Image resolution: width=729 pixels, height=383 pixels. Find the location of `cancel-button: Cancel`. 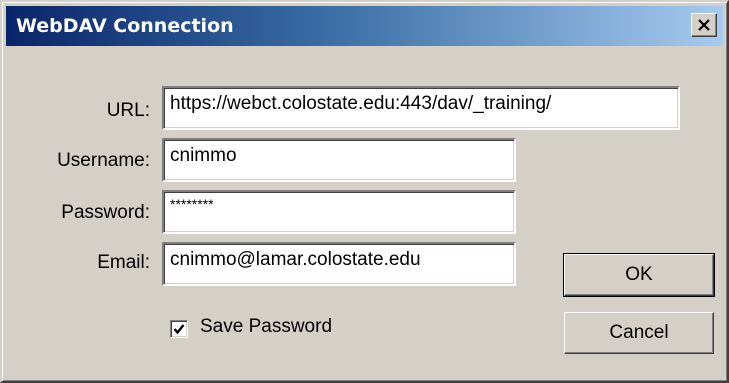

cancel-button: Cancel is located at coordinates (639, 333).